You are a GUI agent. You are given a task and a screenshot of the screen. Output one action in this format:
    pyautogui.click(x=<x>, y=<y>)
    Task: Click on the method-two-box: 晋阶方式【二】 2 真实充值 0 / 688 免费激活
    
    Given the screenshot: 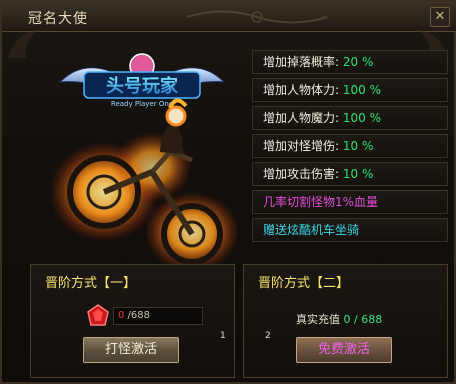 What is the action you would take?
    pyautogui.click(x=345, y=321)
    